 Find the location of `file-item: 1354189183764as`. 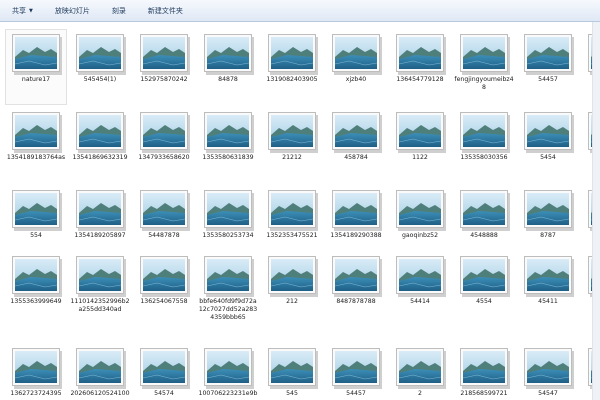

file-item: 1354189183764as is located at coordinates (36, 145).